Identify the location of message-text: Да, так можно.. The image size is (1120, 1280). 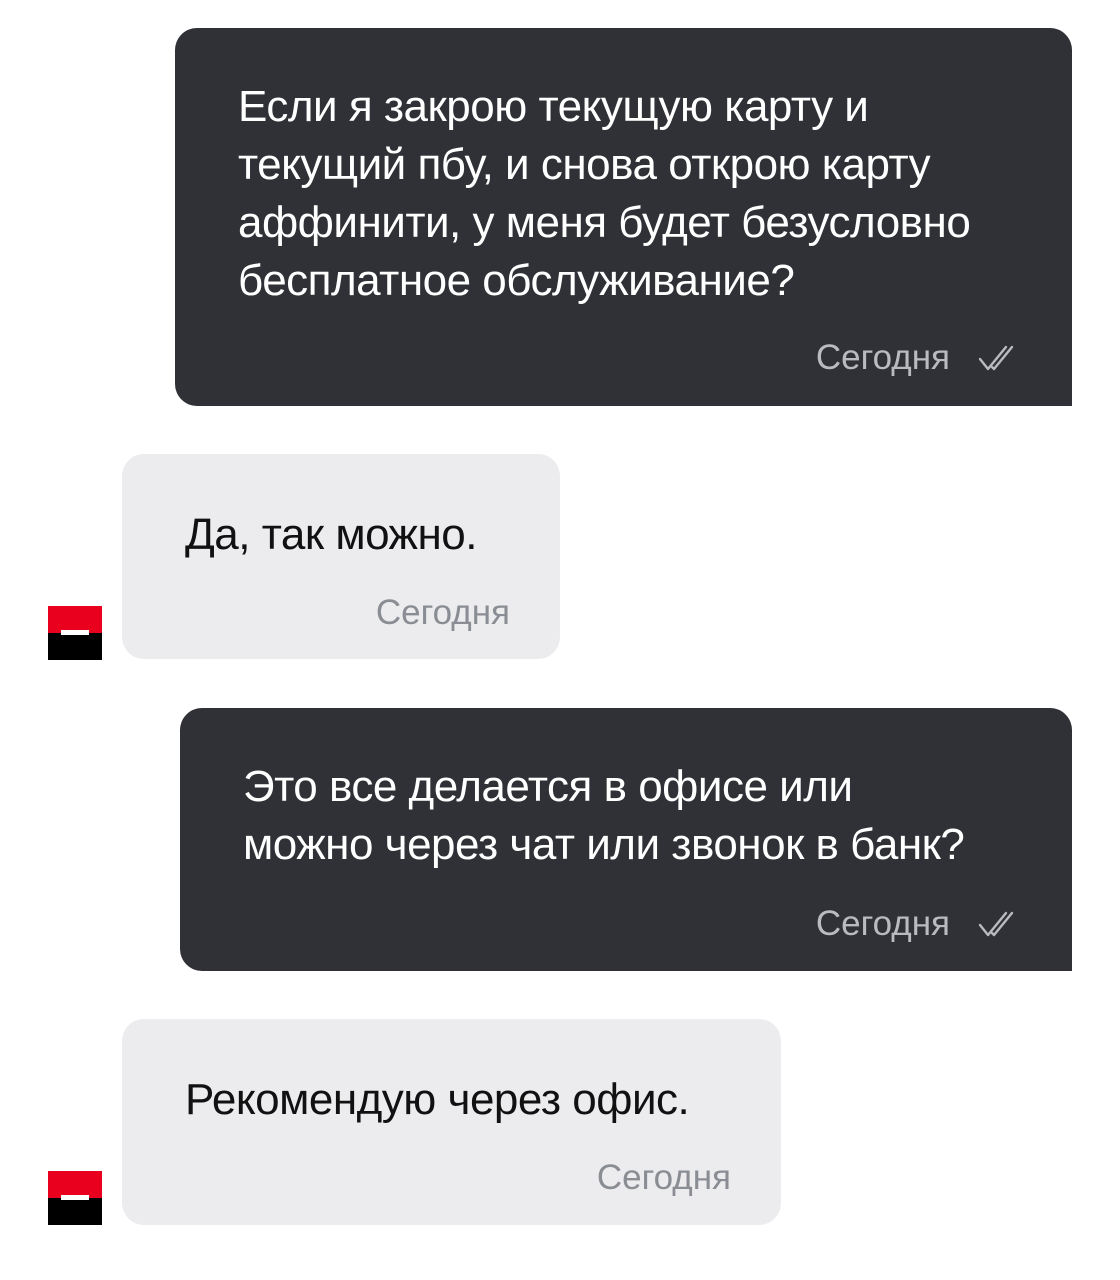
(331, 534).